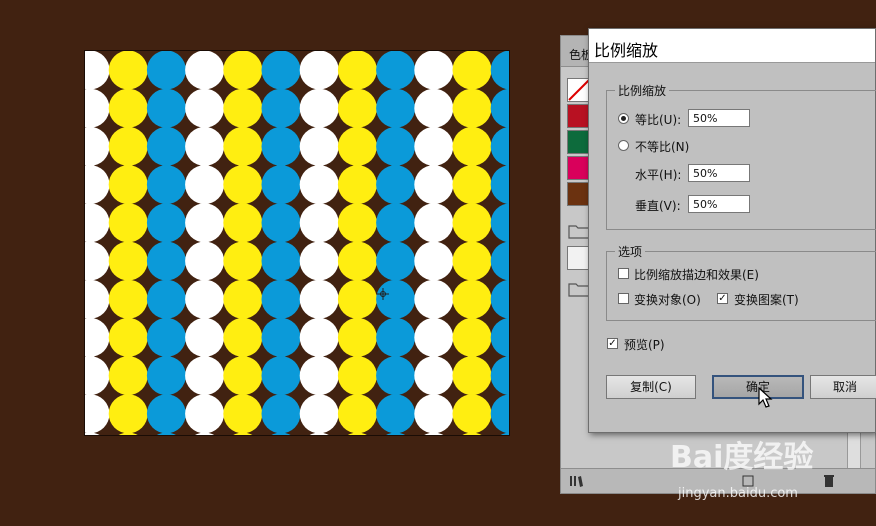 The height and width of the screenshot is (526, 876). What do you see at coordinates (765, 397) in the screenshot?
I see `mouse-cursor-icon` at bounding box center [765, 397].